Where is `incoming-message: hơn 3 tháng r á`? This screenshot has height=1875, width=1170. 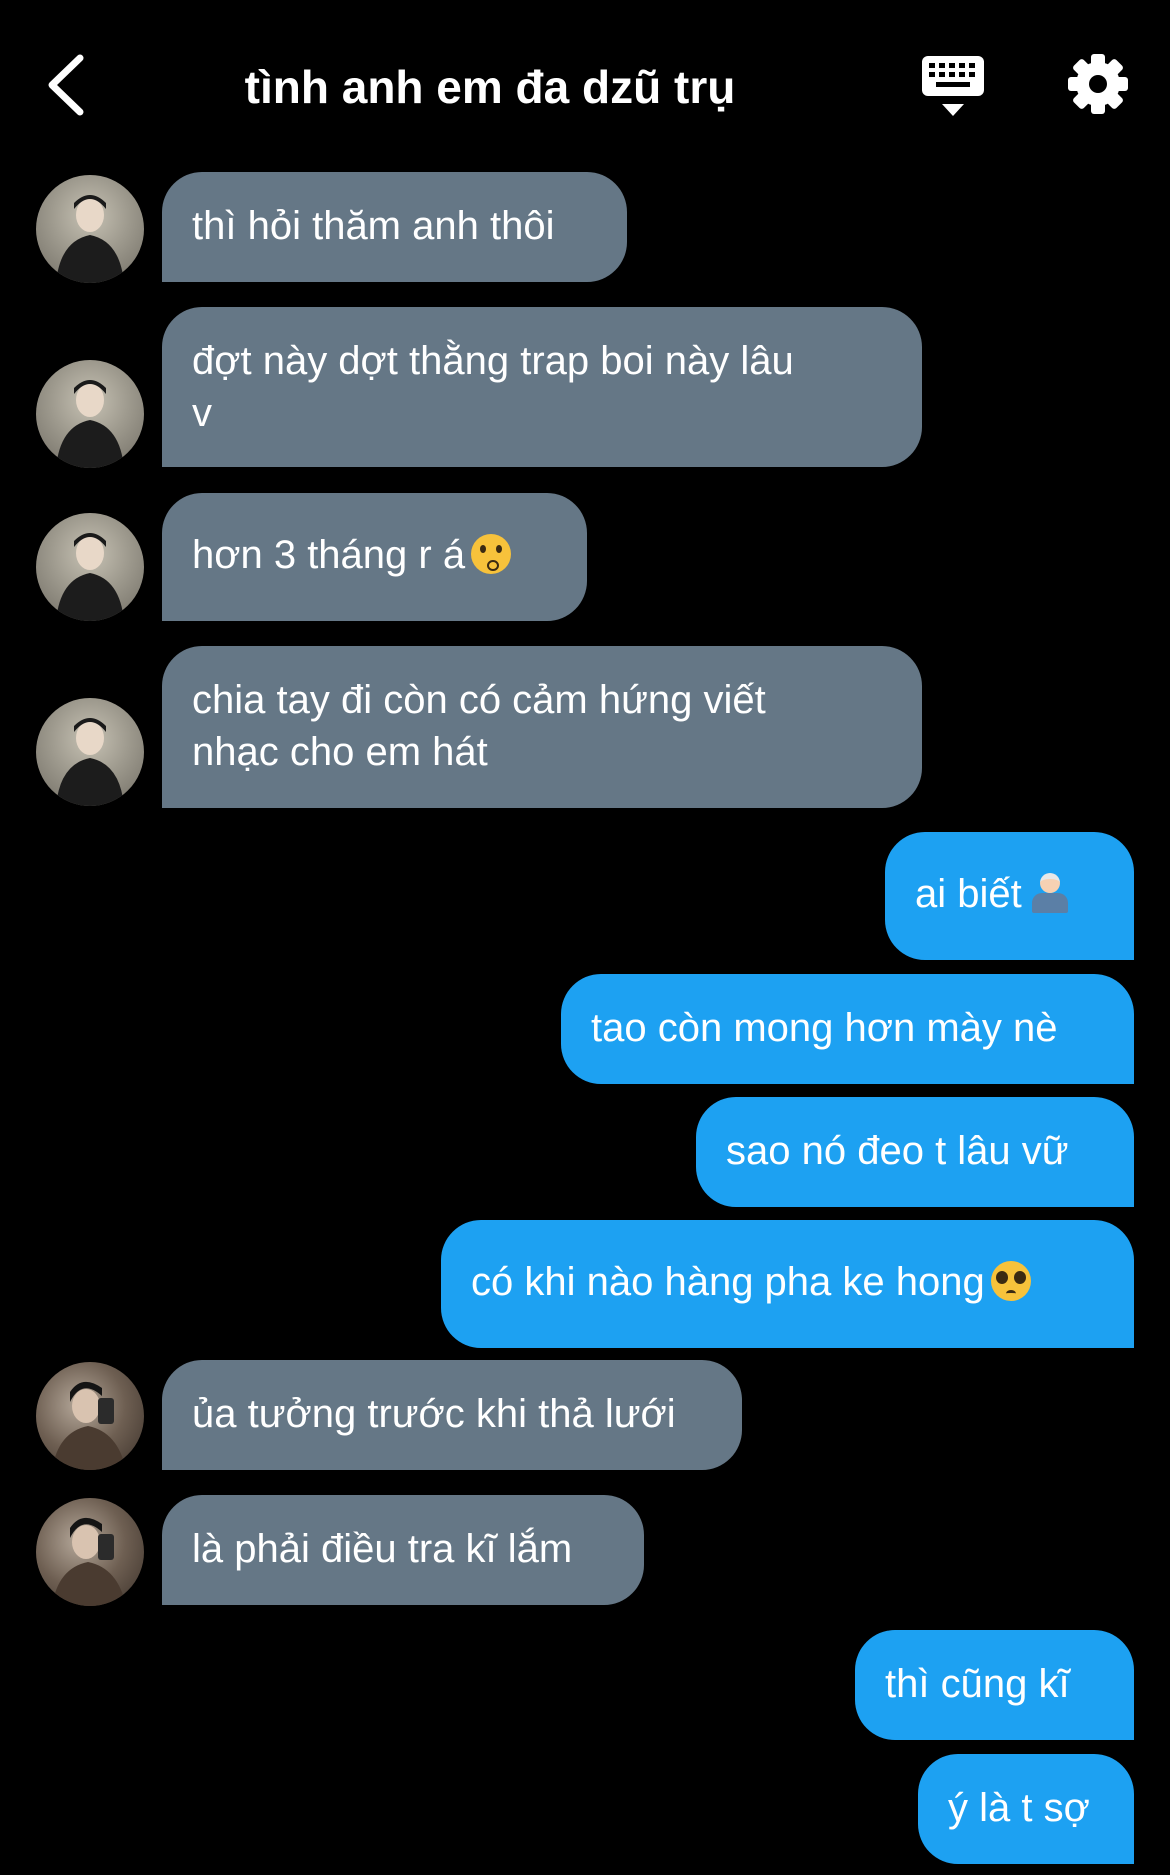 incoming-message: hơn 3 tháng r á is located at coordinates (374, 557).